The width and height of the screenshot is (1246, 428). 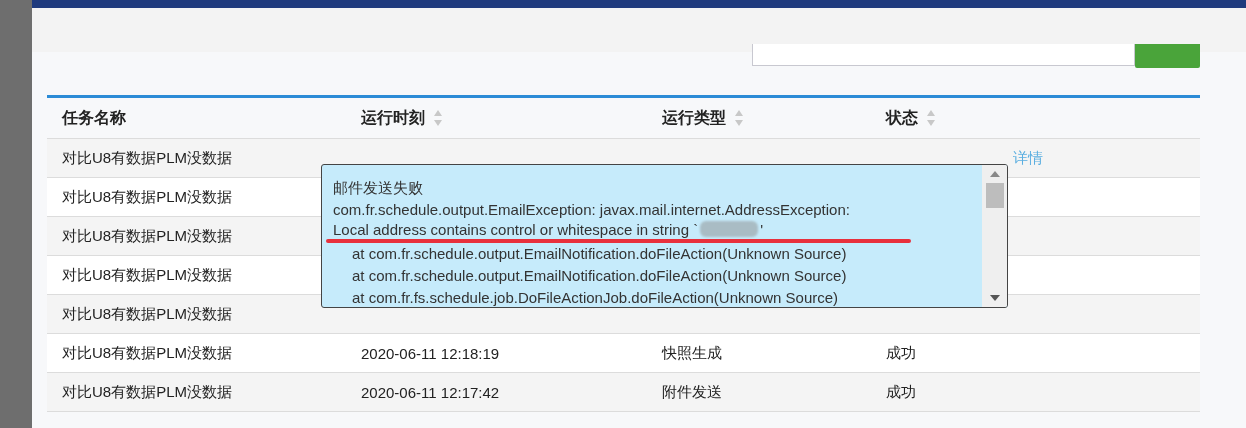 I want to click on column-header: 状态, so click(x=902, y=117).